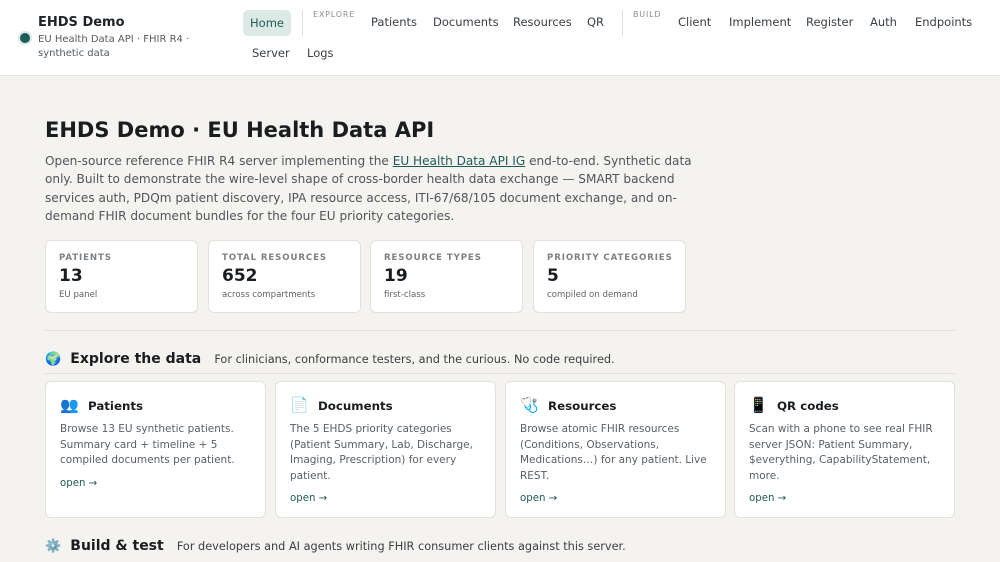  What do you see at coordinates (284, 276) in the screenshot?
I see `stat-card-total-resources: TOTAL RESOURCES 652 across compartments` at bounding box center [284, 276].